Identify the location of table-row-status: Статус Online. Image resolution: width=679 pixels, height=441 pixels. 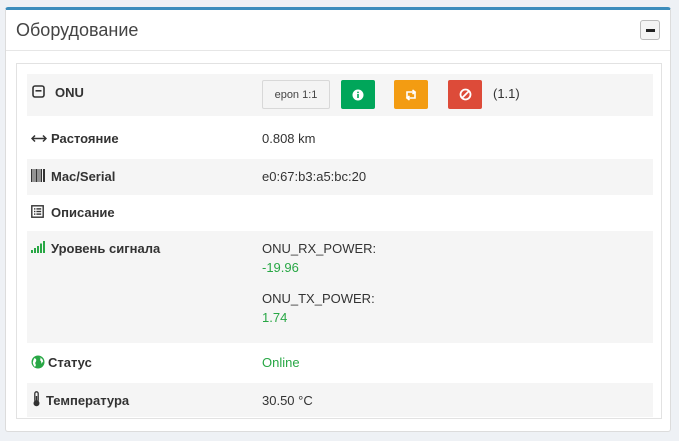
(340, 363).